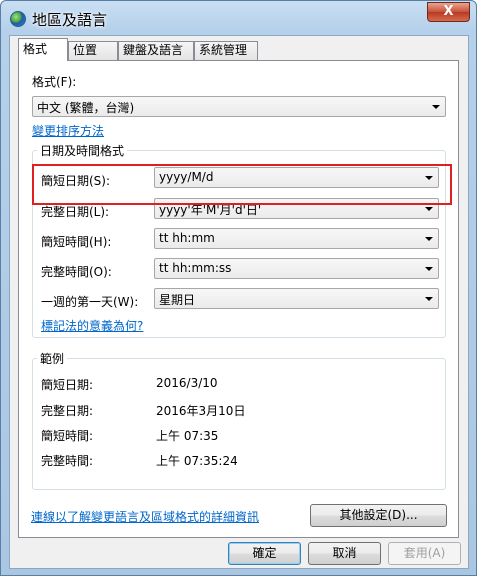  I want to click on long-time-value: tt hh:mm:ss, so click(195, 268).